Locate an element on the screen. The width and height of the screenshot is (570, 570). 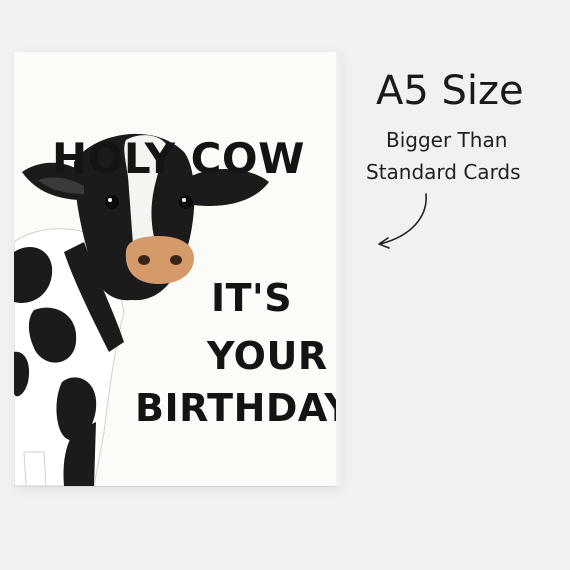
card-headline: HOLY COW is located at coordinates (178, 158).